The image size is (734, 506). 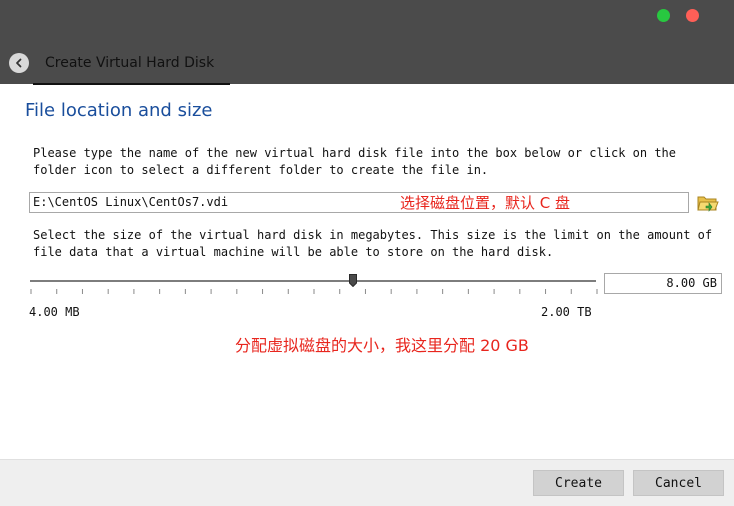 I want to click on size-slider-ticks, so click(x=314, y=291).